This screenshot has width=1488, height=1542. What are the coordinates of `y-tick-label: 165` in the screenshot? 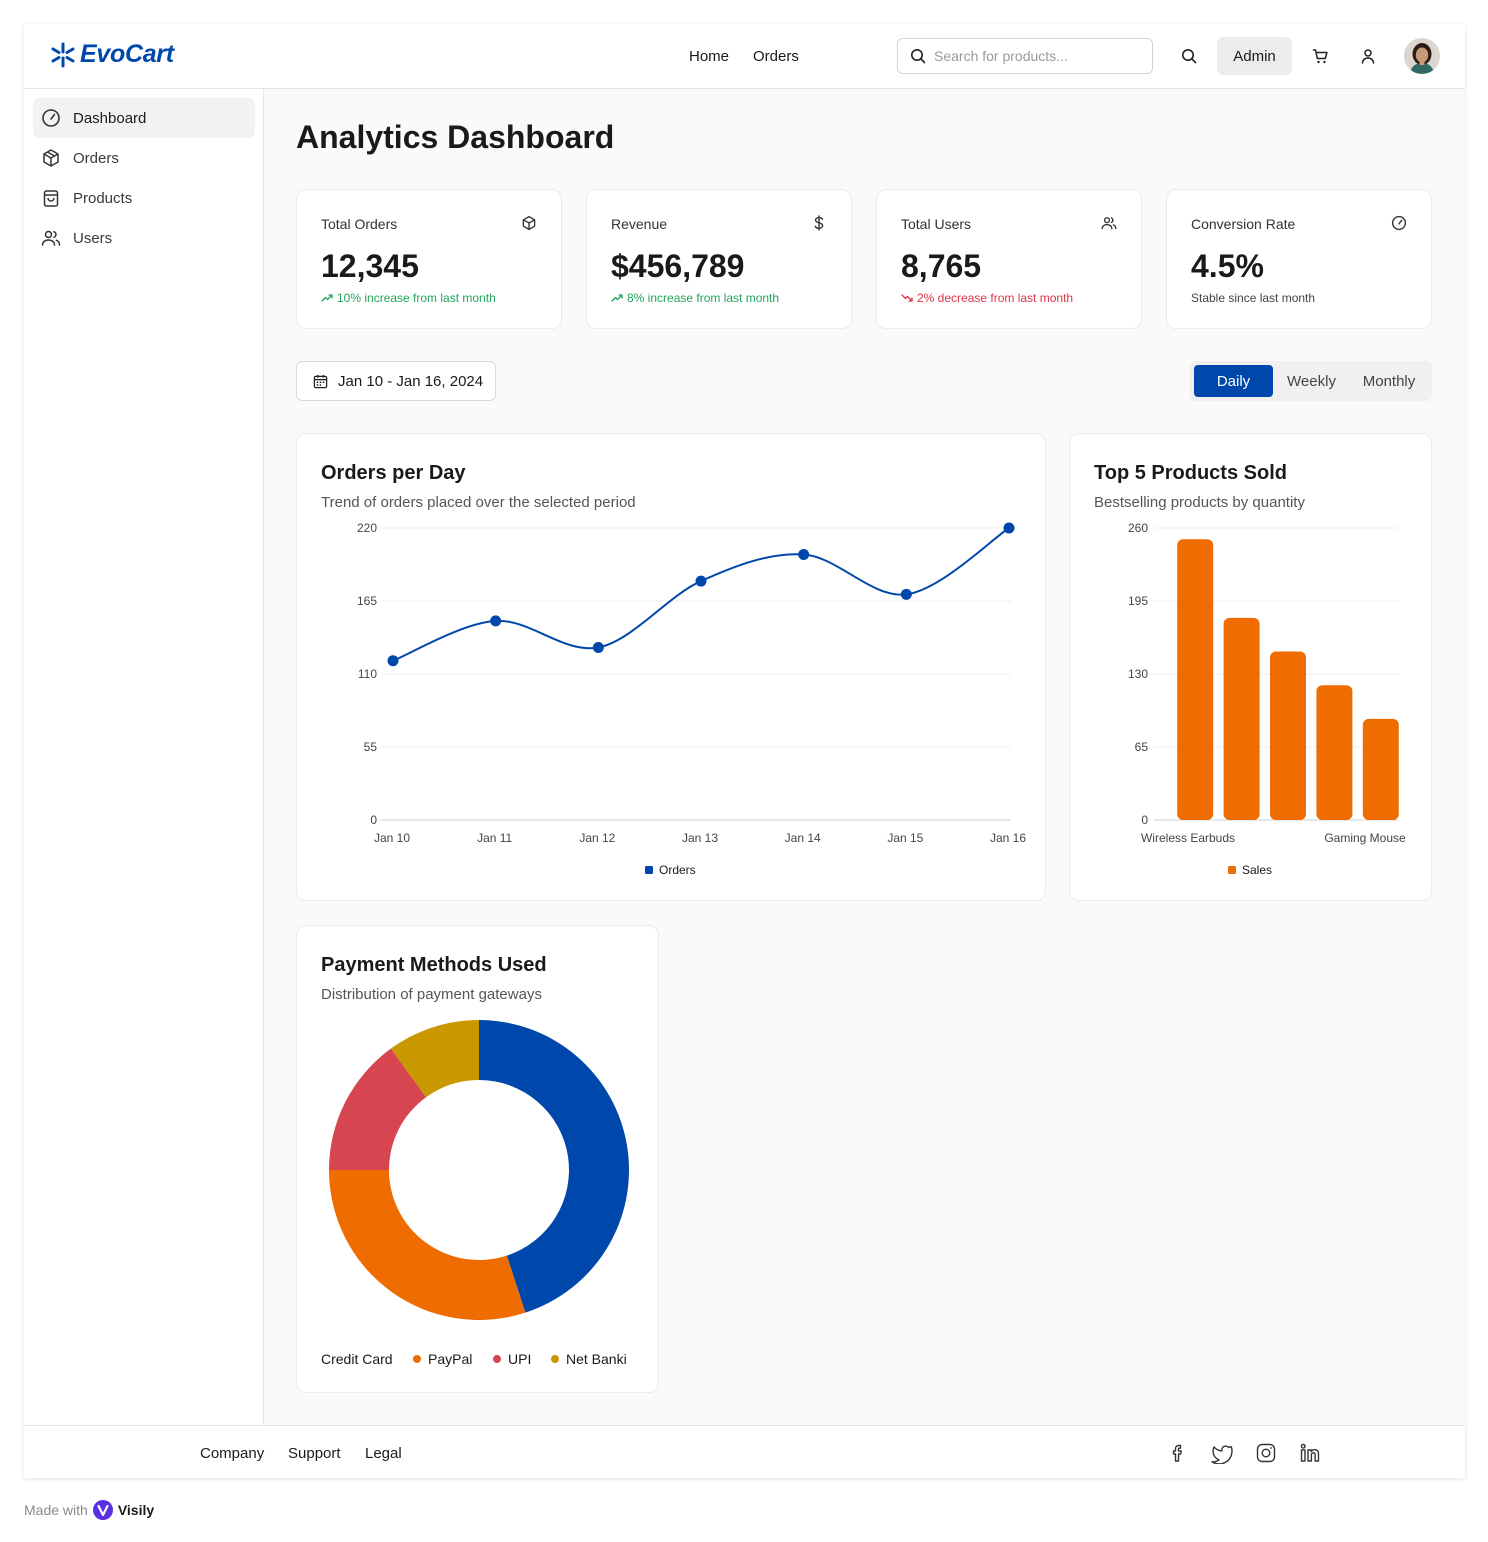 It's located at (367, 601).